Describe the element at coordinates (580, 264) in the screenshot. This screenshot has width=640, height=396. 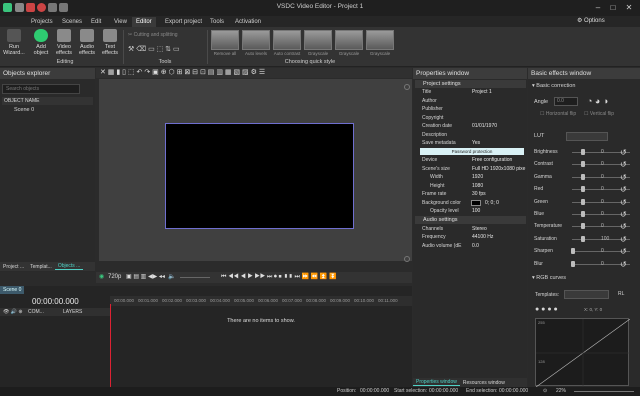
I see `slider-row-blur: Blur 0 ↺` at that location.